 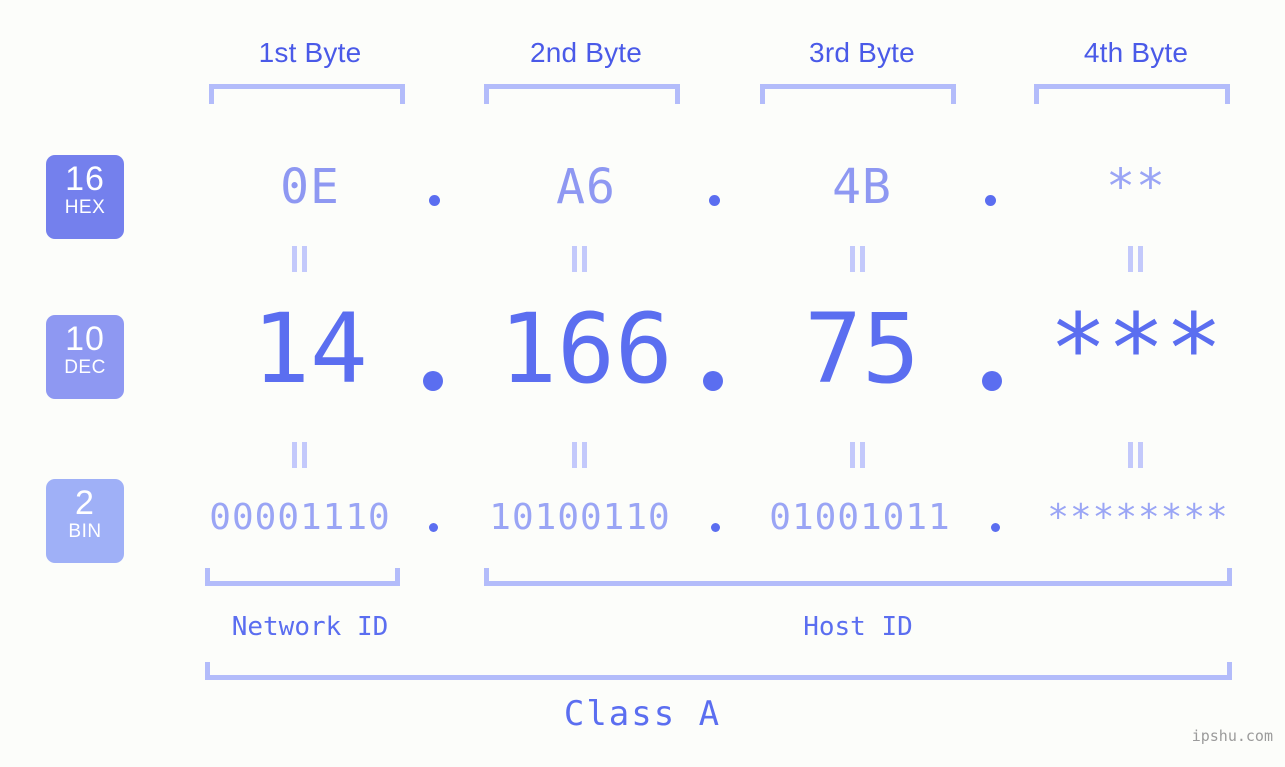 What do you see at coordinates (300, 517) in the screenshot?
I see `bin-value-byte-1: 00001110` at bounding box center [300, 517].